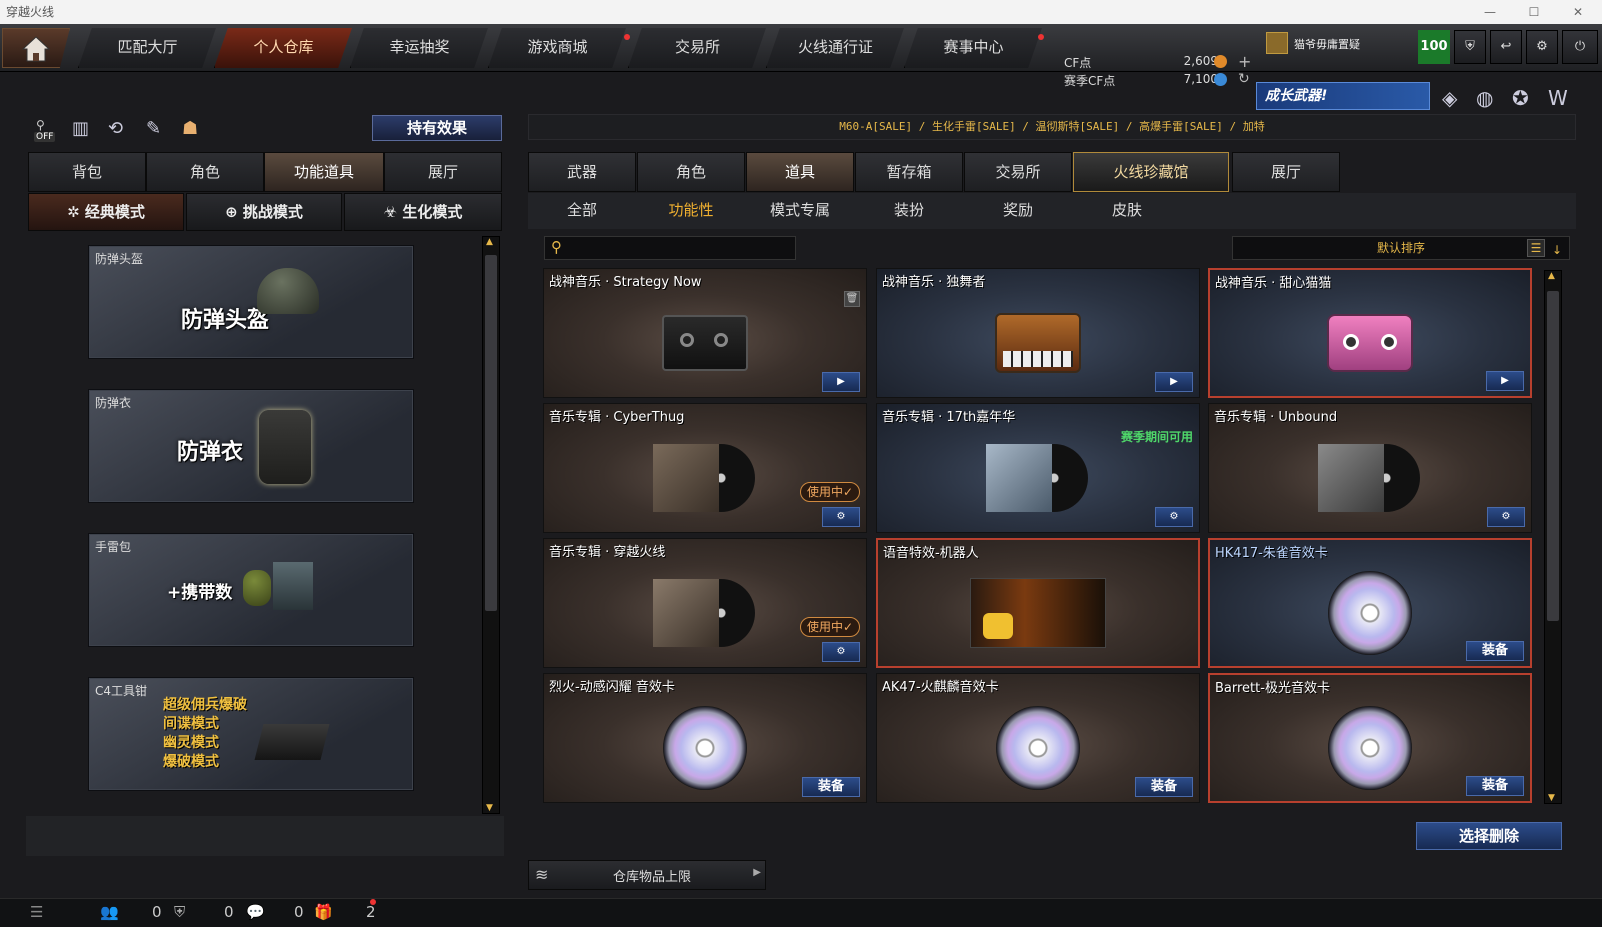  Describe the element at coordinates (87, 172) in the screenshot. I see `left-tab-backpack: 背包` at that location.